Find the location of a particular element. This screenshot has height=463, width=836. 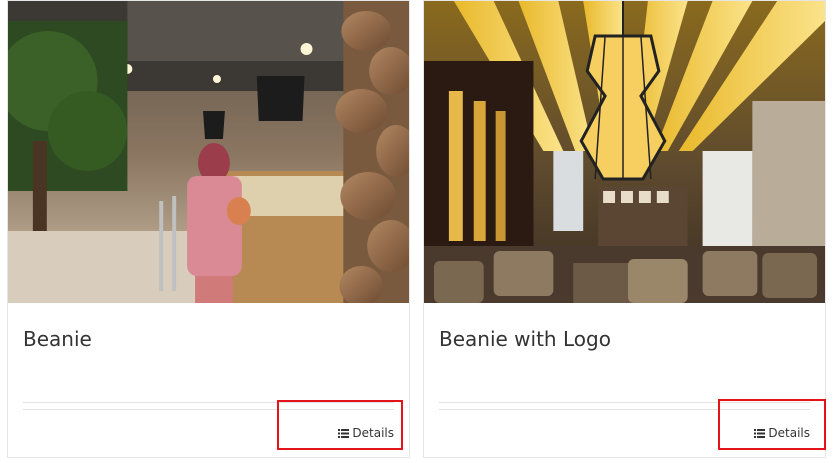

product-title: Beanie is located at coordinates (57, 339).